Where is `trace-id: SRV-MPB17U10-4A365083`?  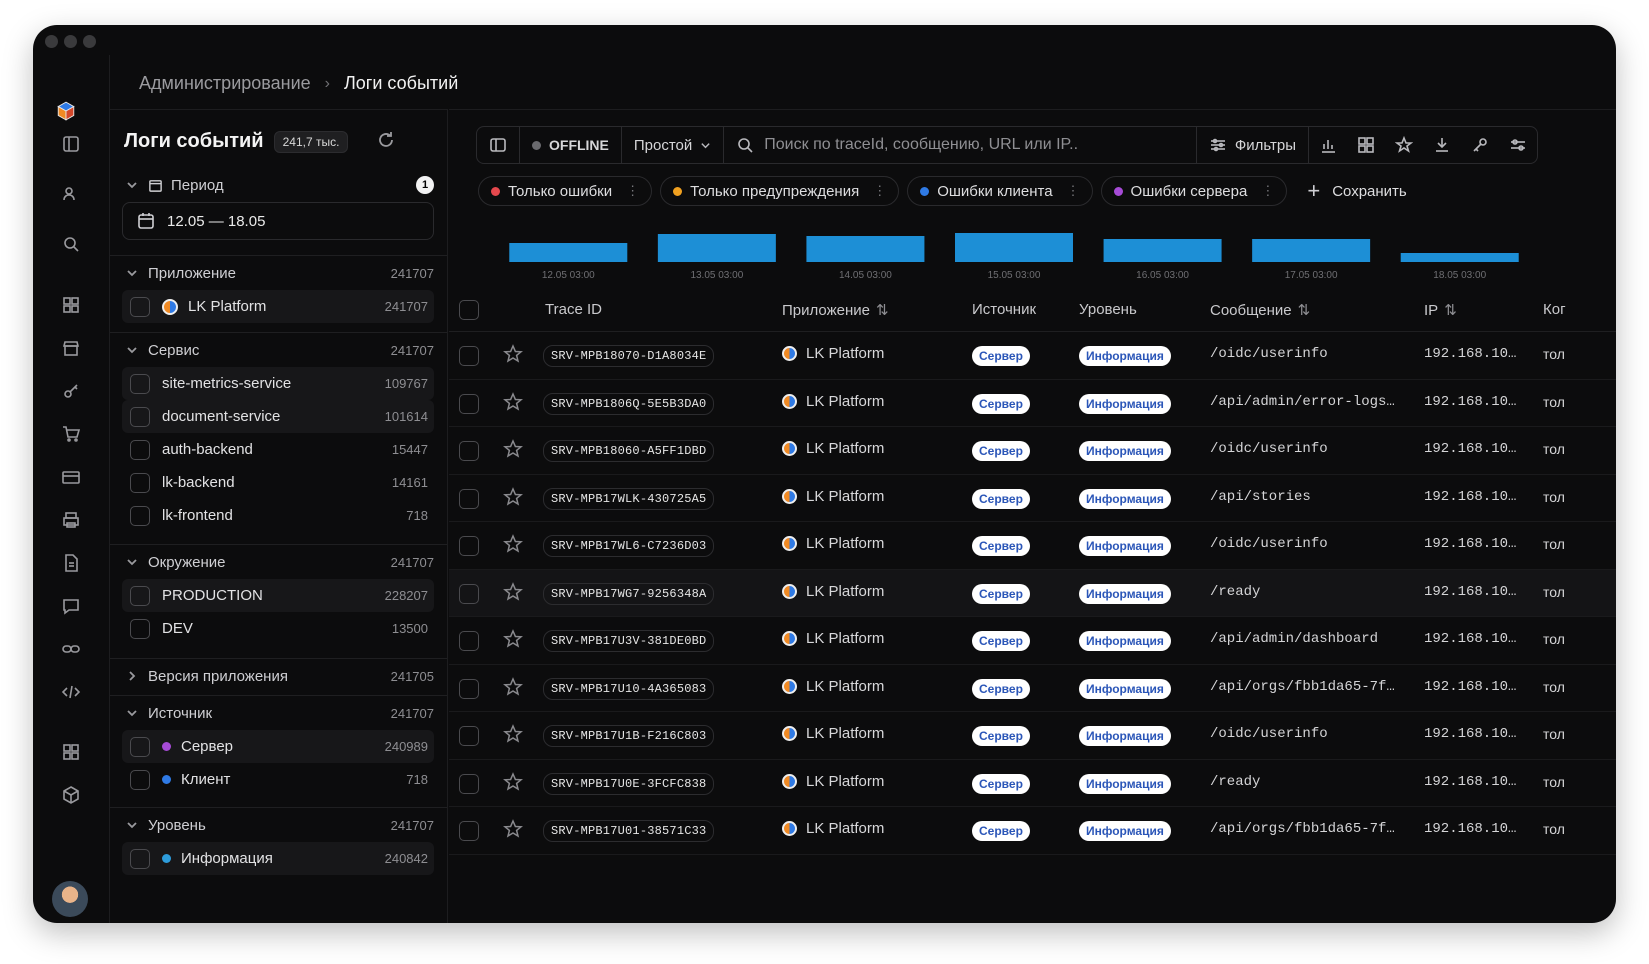 trace-id: SRV-MPB17U10-4A365083 is located at coordinates (629, 688).